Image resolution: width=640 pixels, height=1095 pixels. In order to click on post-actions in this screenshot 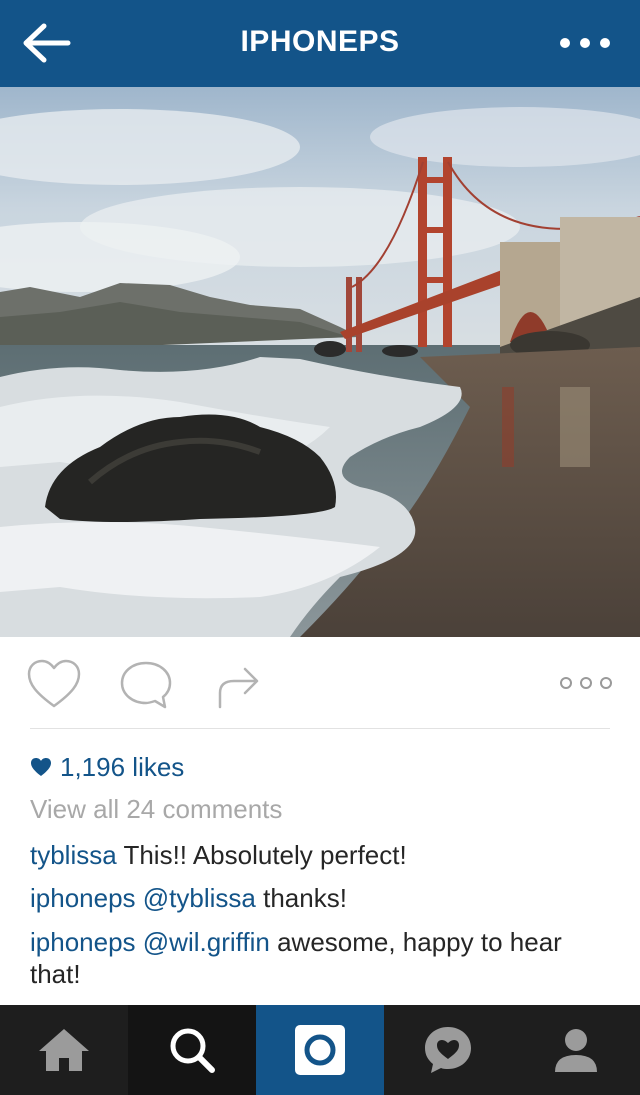, I will do `click(320, 683)`.